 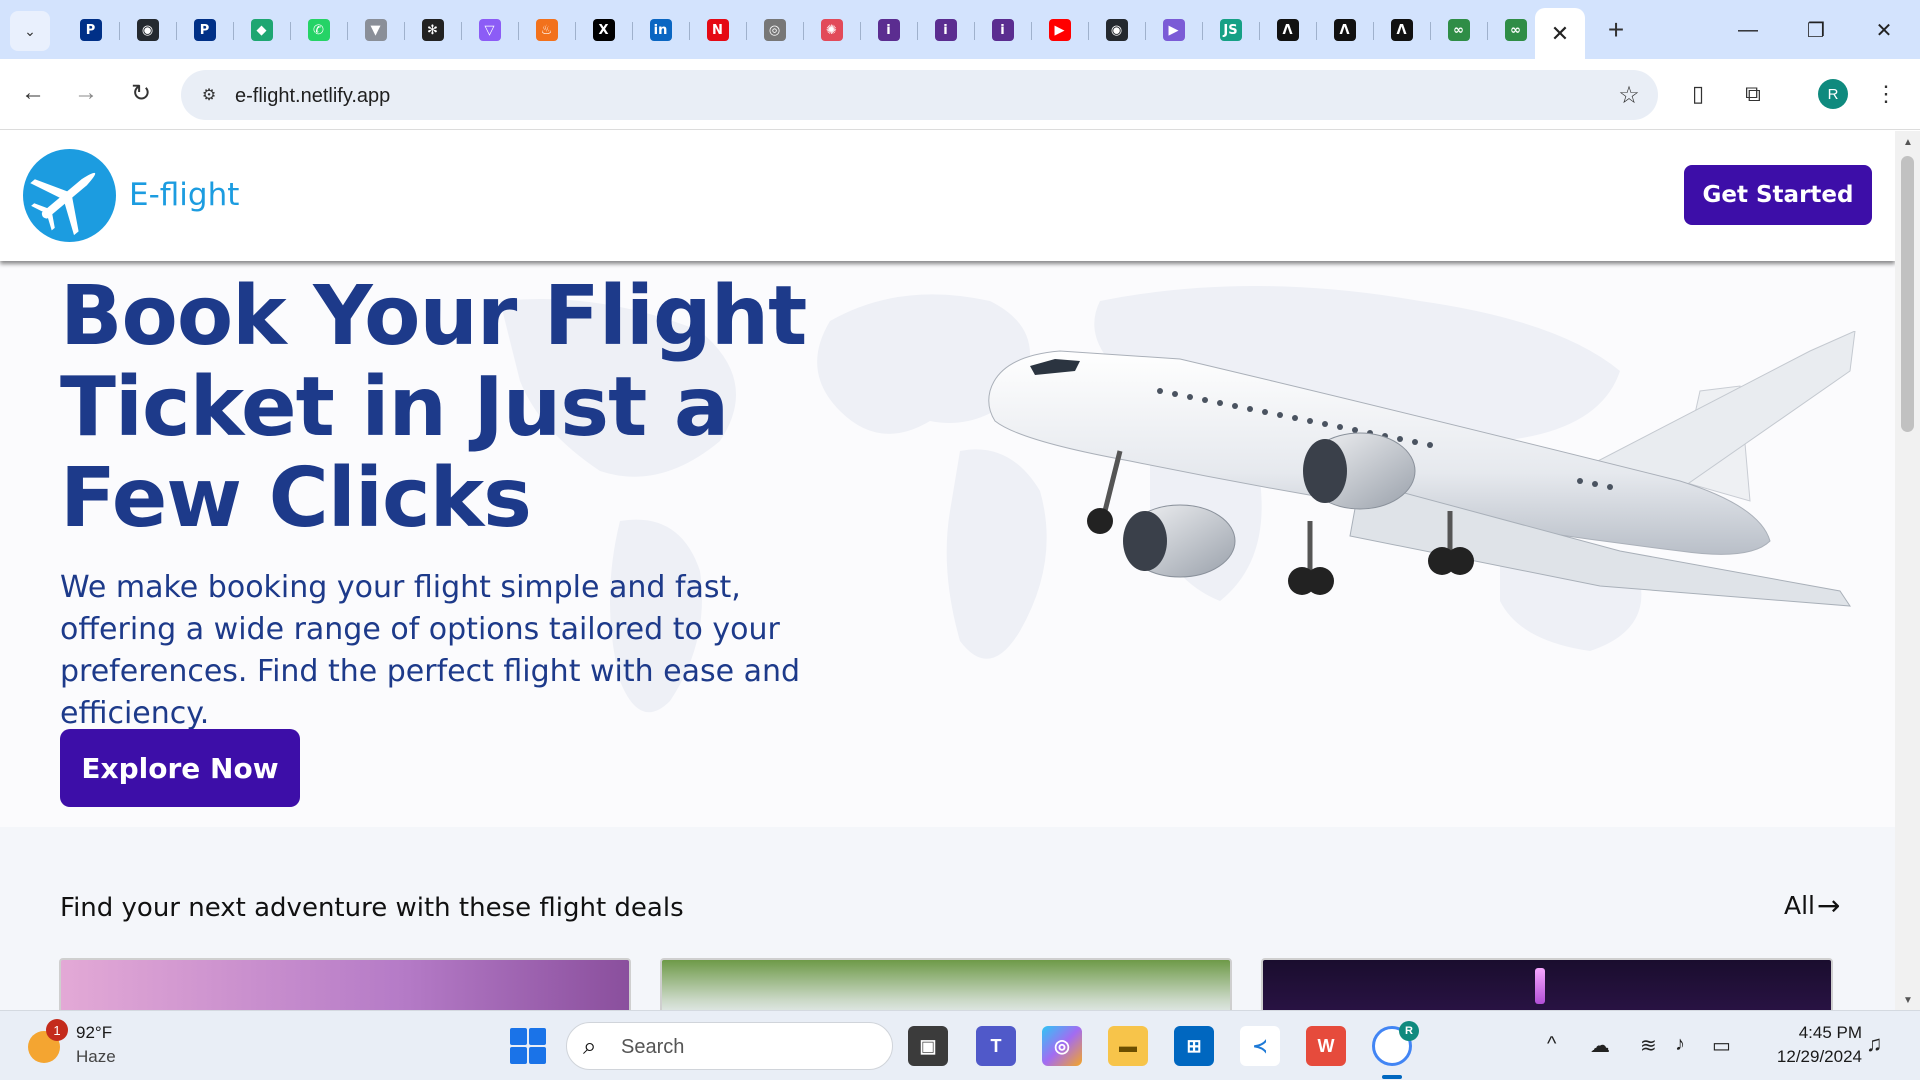 I want to click on clock: 4:45 PM 12/29/2024, so click(x=1812, y=1045).